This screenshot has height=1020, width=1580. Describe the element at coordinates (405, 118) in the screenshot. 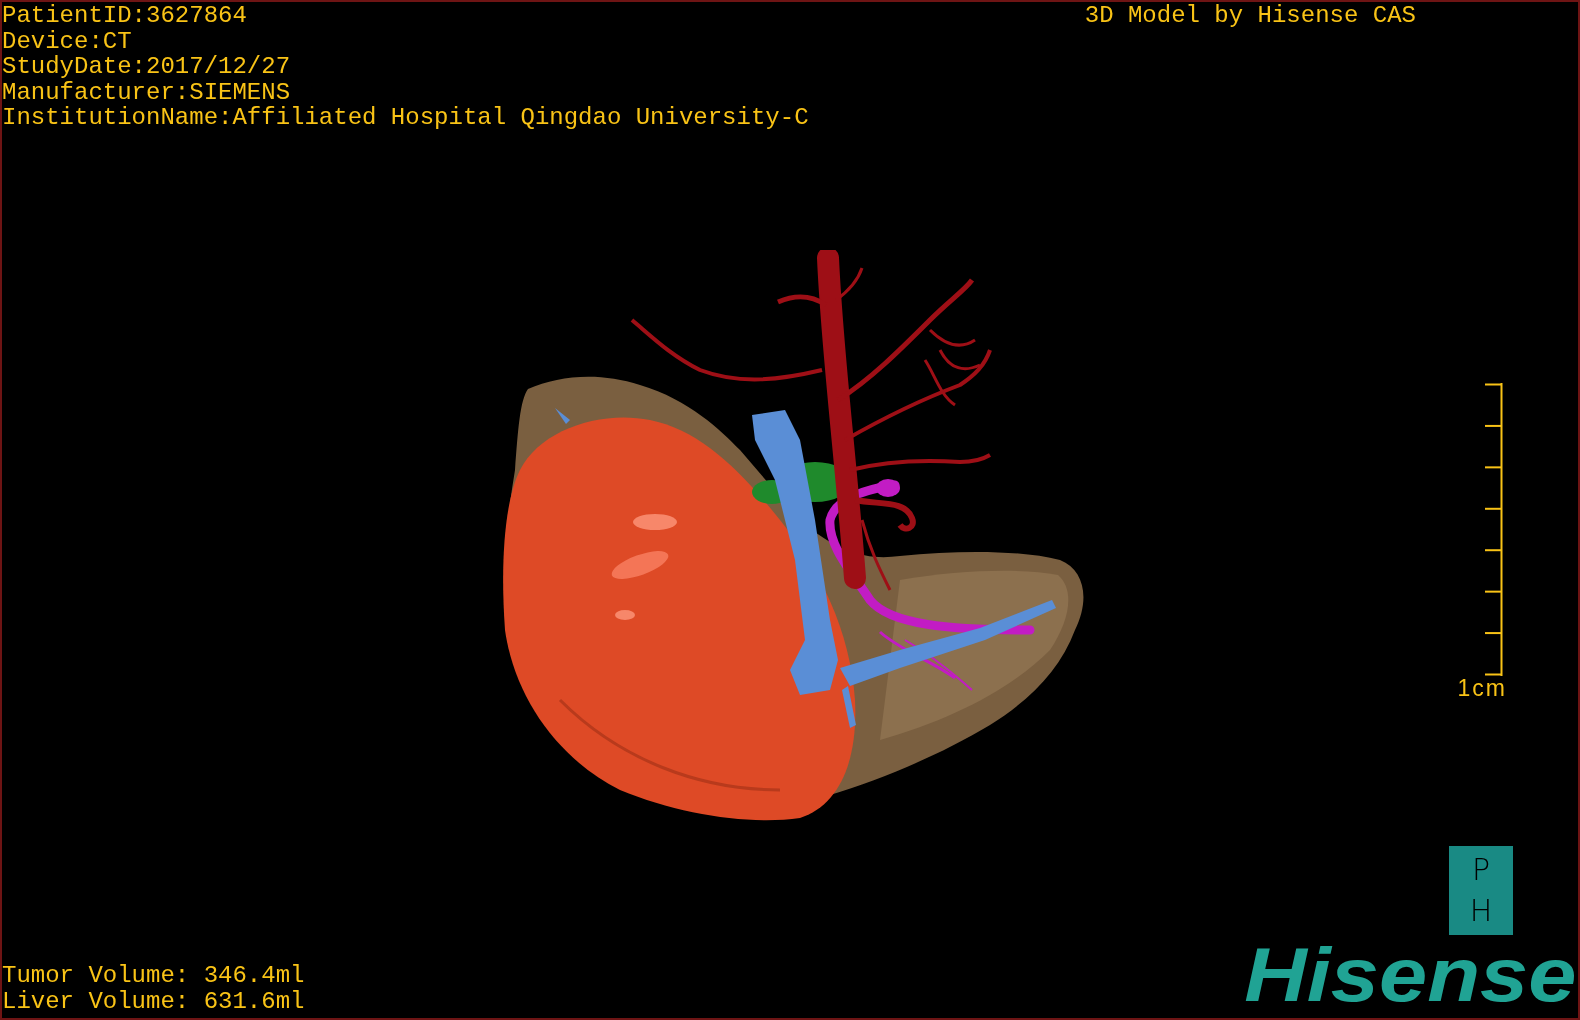

I see `patient-info-line: InstitutionName:Affiliated Hospital Qingdao University-C` at that location.